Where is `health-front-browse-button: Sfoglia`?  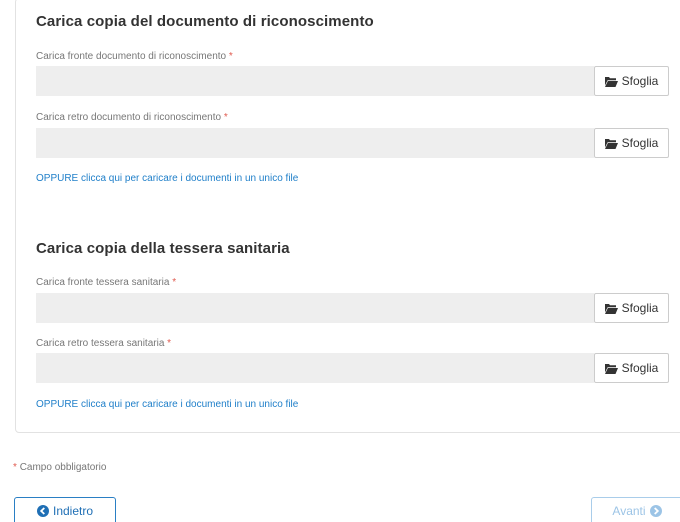
health-front-browse-button: Sfoglia is located at coordinates (631, 308).